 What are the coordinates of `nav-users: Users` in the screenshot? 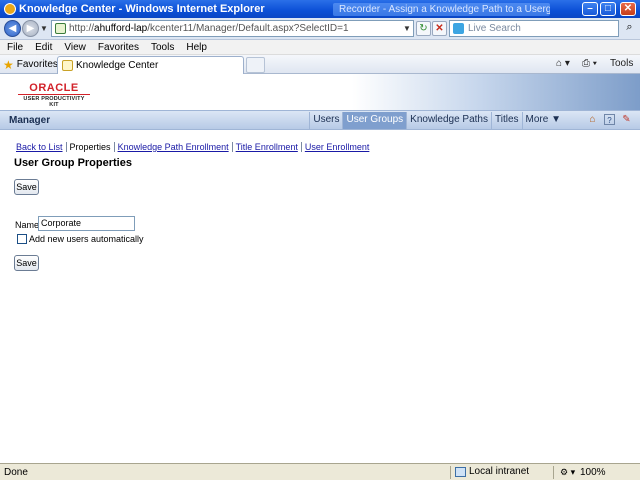 It's located at (325, 120).